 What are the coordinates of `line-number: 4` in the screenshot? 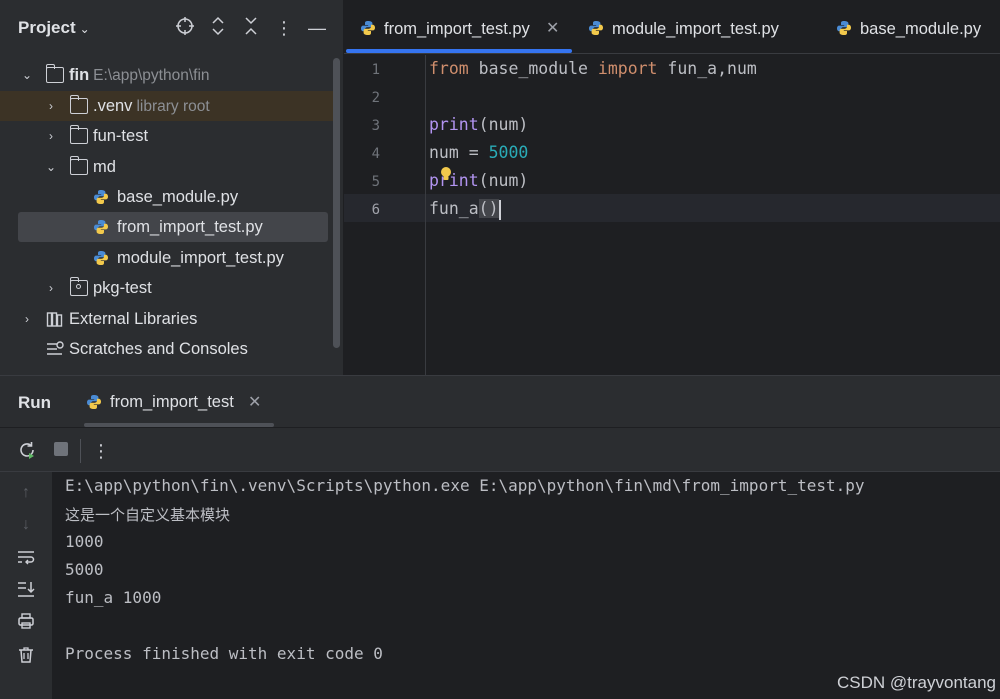 It's located at (375, 154).